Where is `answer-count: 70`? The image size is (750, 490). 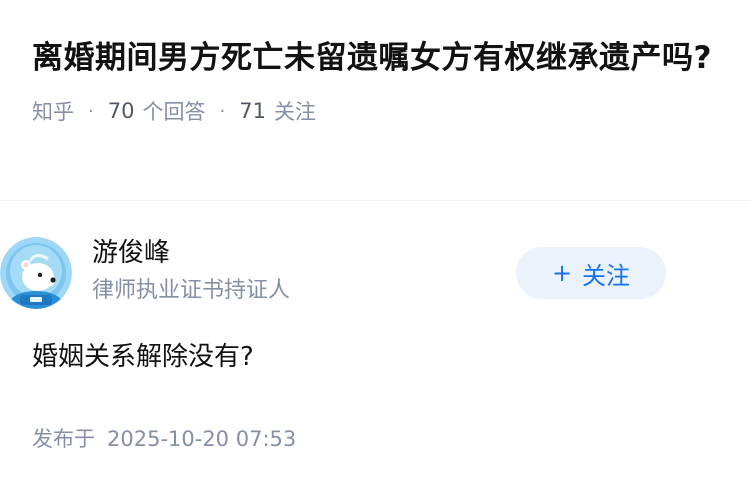 answer-count: 70 is located at coordinates (121, 111).